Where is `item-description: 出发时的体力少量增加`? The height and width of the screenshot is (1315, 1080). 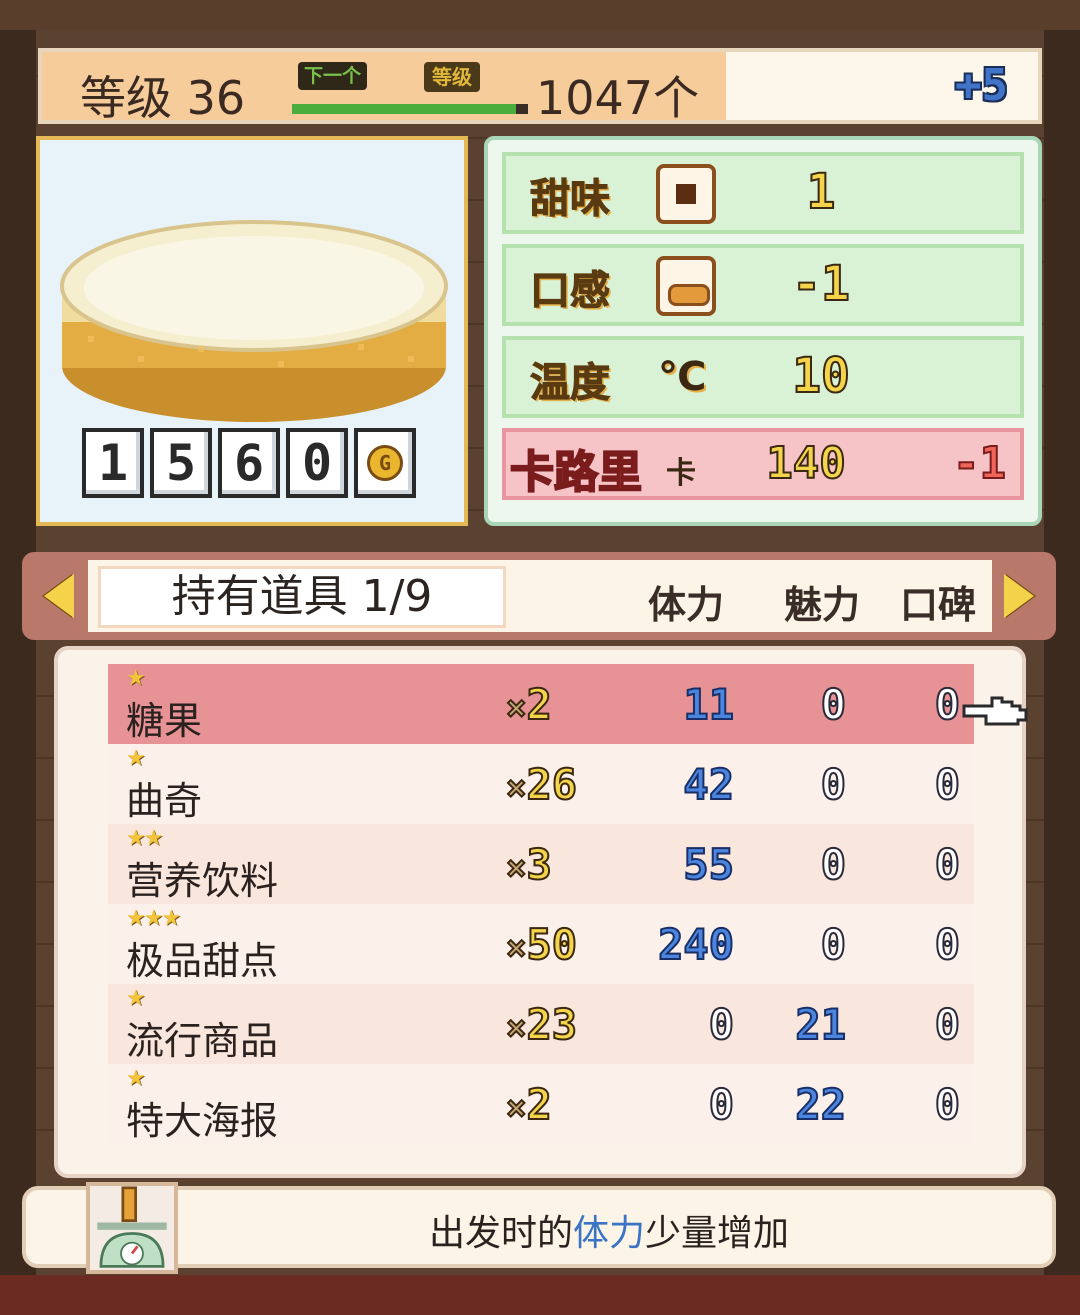 item-description: 出发时的体力少量增加 is located at coordinates (609, 1230).